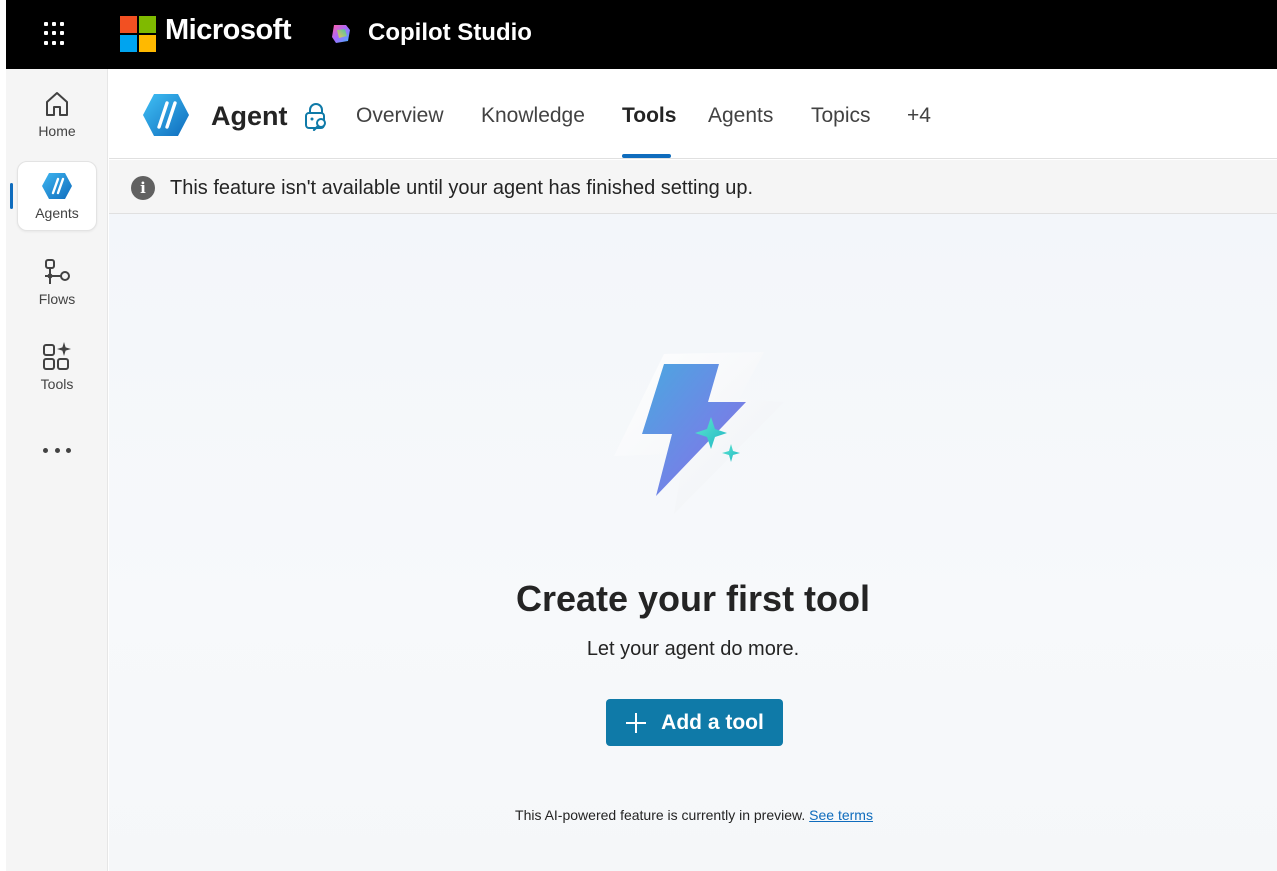 This screenshot has width=1277, height=871. Describe the element at coordinates (400, 116) in the screenshot. I see `tab-overview: Overview` at that location.